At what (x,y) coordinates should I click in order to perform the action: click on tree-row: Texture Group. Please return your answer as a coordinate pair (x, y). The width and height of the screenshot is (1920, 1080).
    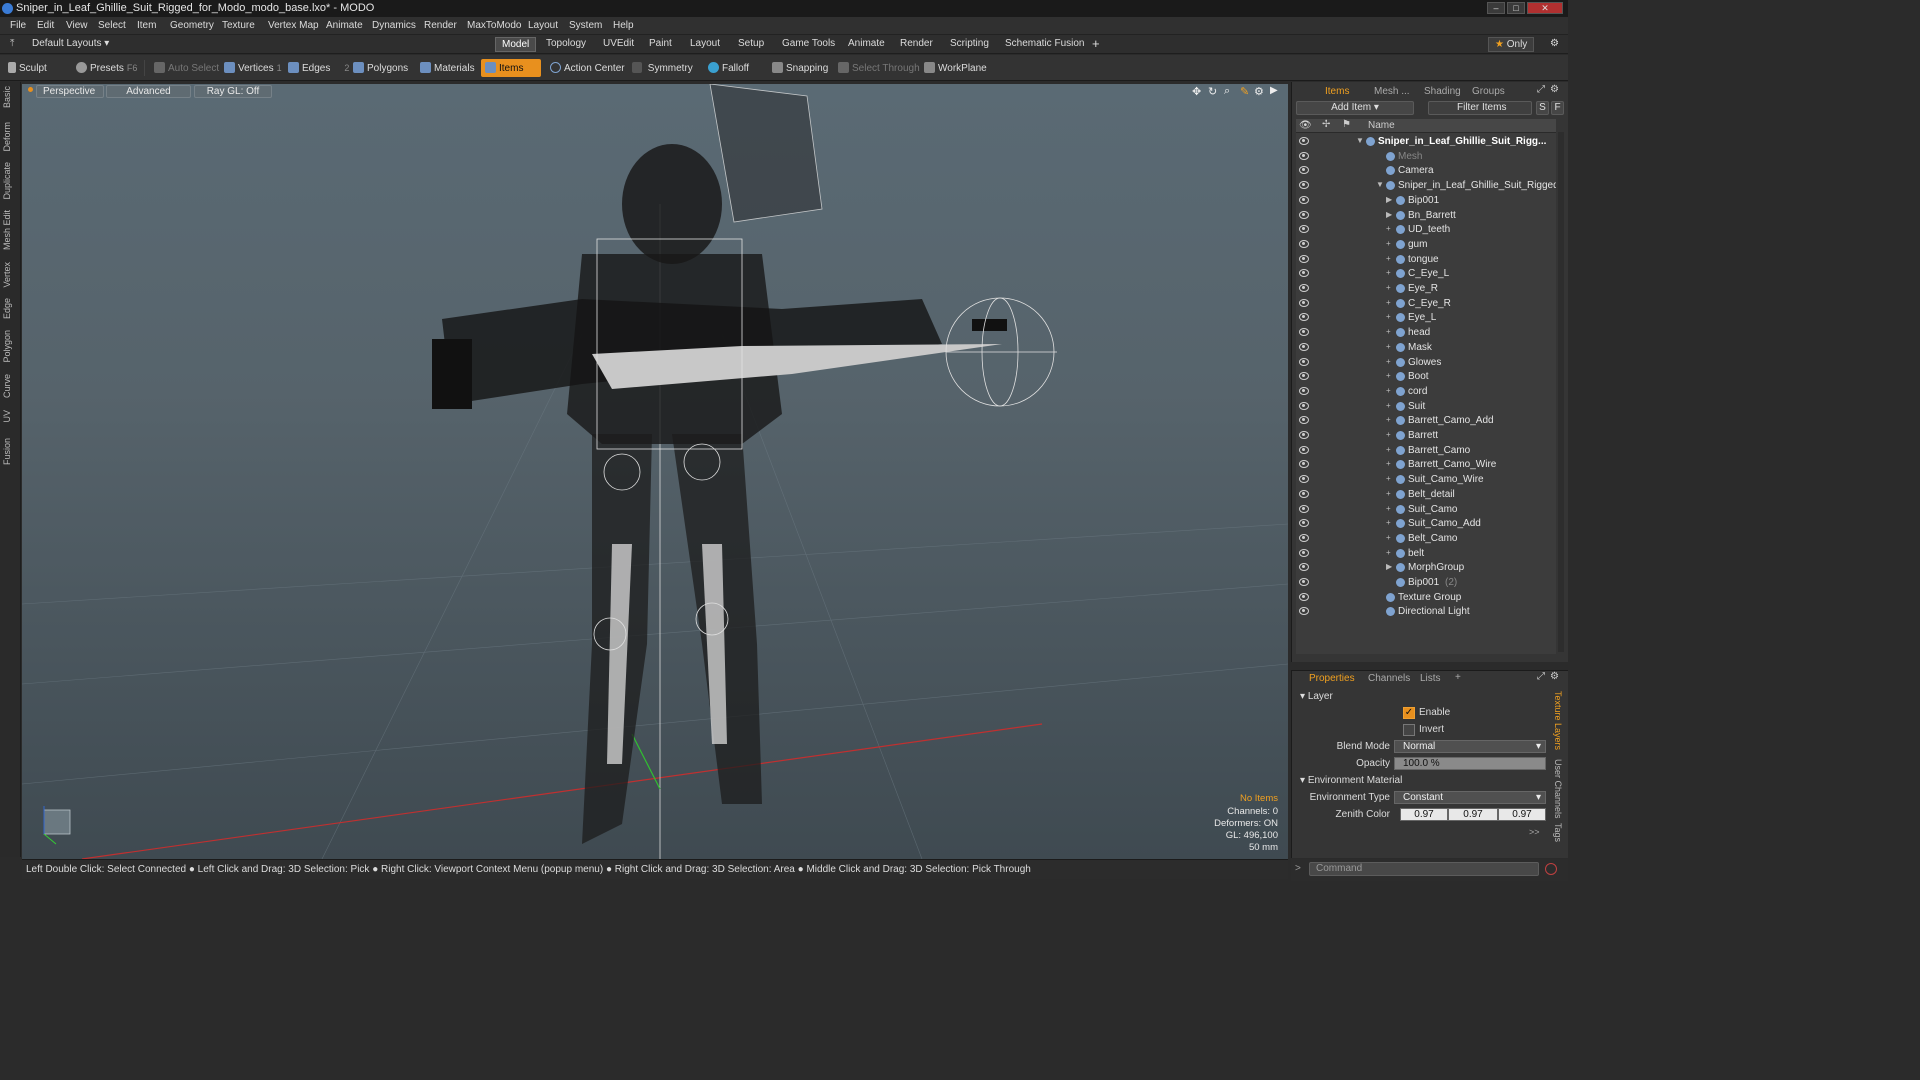
    Looking at the image, I should click on (1426, 598).